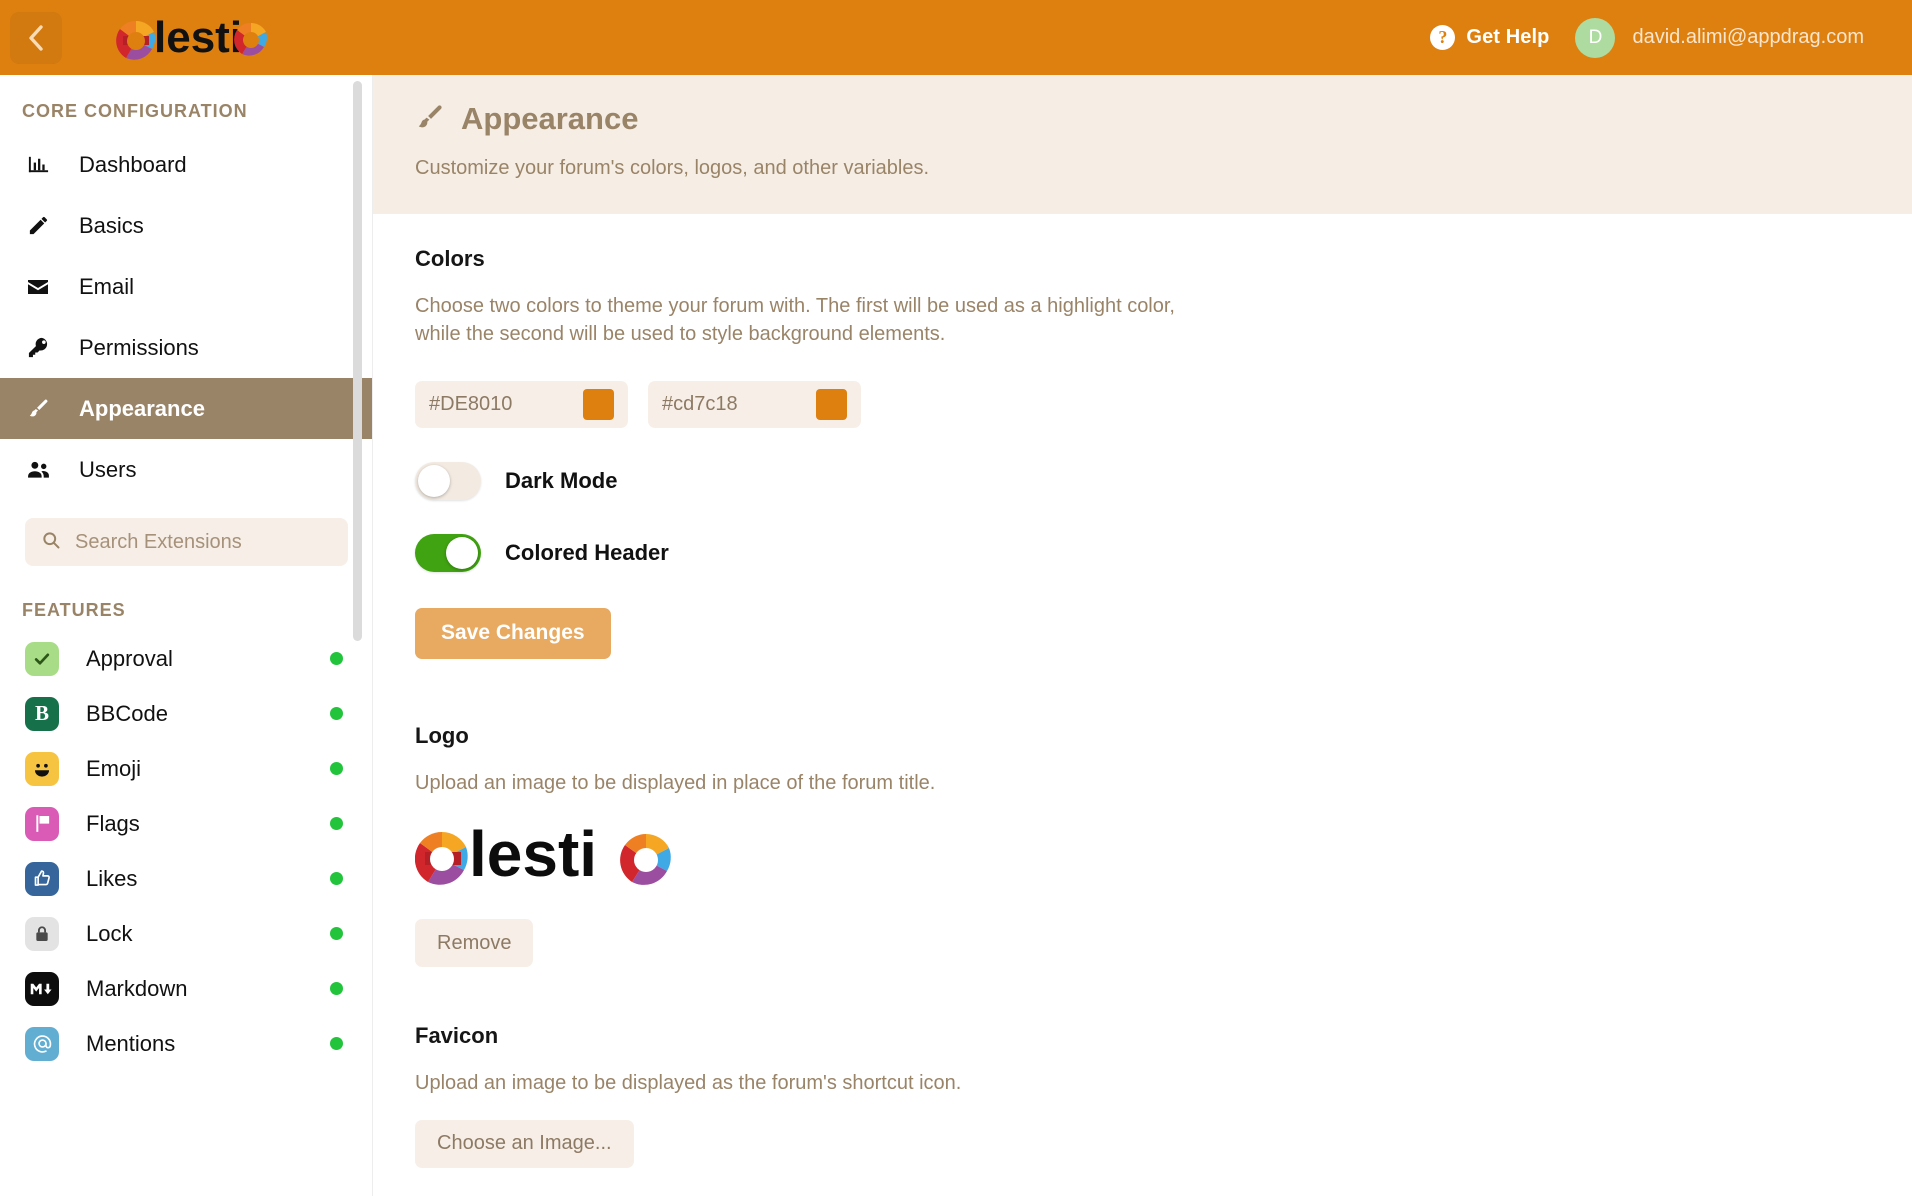 The width and height of the screenshot is (1912, 1196). I want to click on sidebar-item-dashboard: Dashboard, so click(186, 164).